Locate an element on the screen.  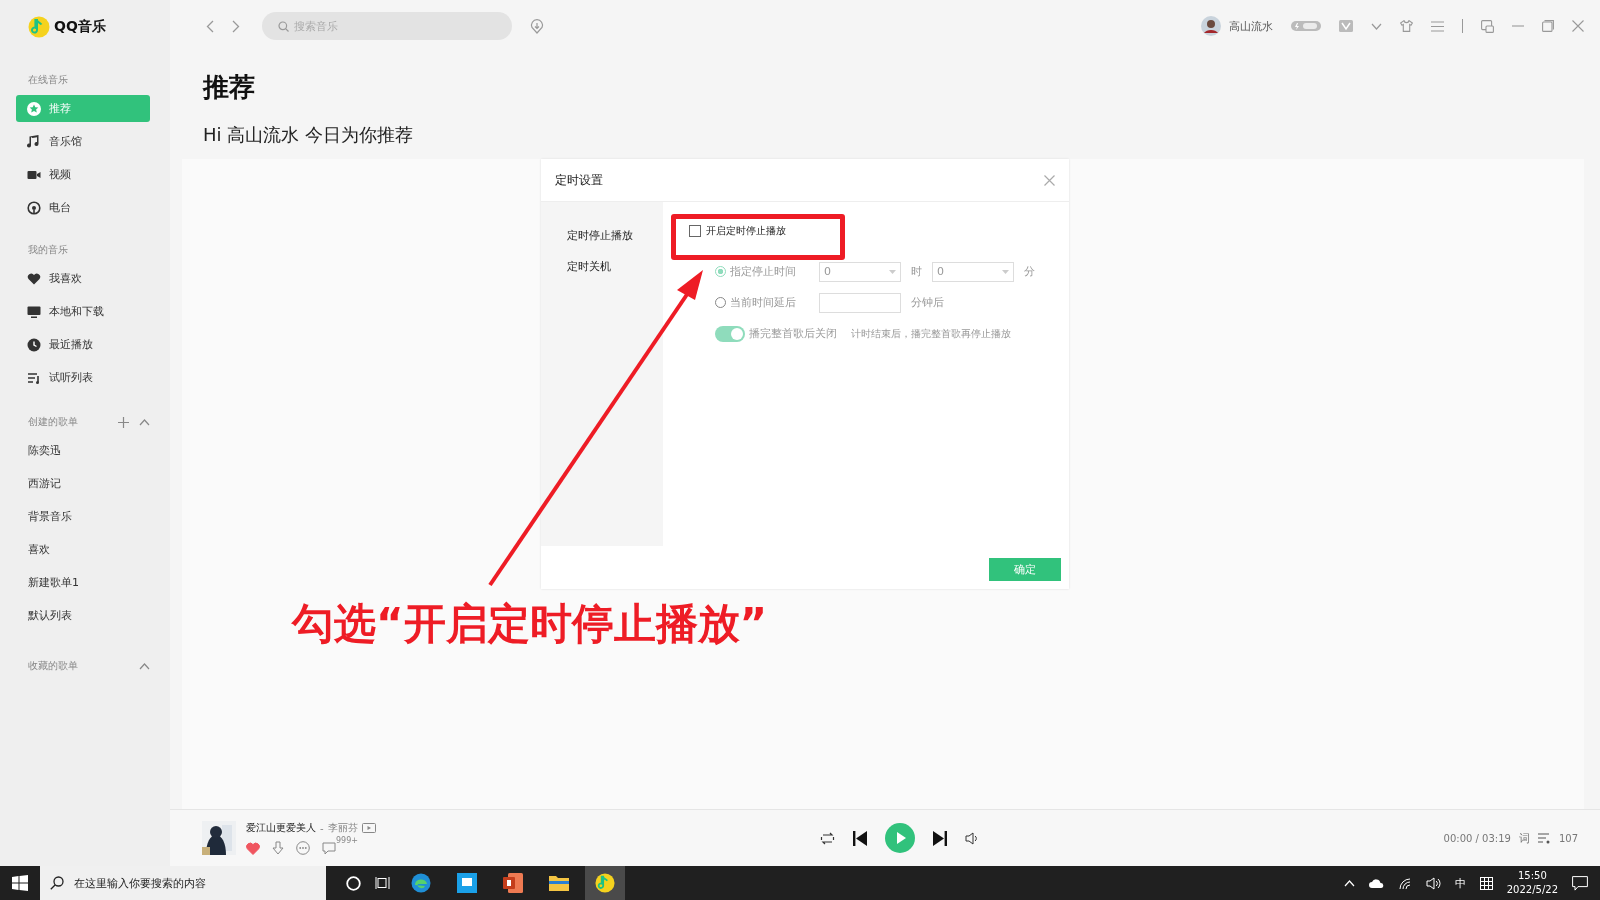
app-name: QQ音乐 is located at coordinates (80, 27).